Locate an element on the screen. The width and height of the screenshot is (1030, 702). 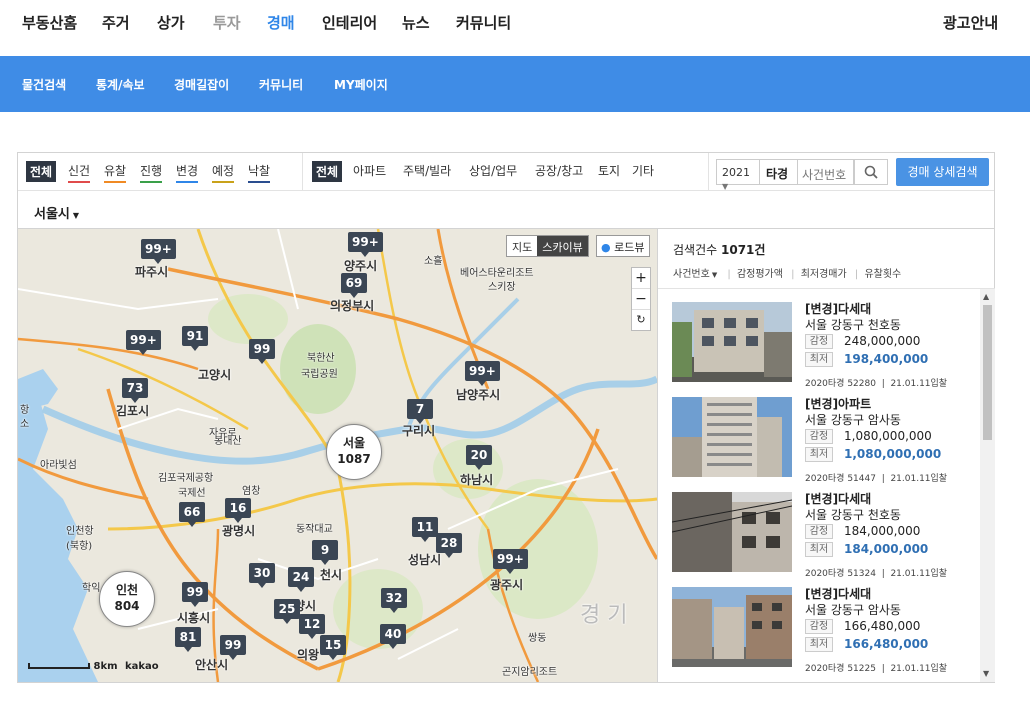
property-title: [변경]다세대 is located at coordinates (838, 309).